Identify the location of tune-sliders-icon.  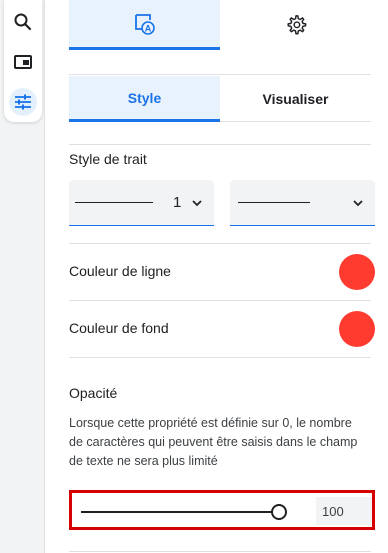
(23, 102).